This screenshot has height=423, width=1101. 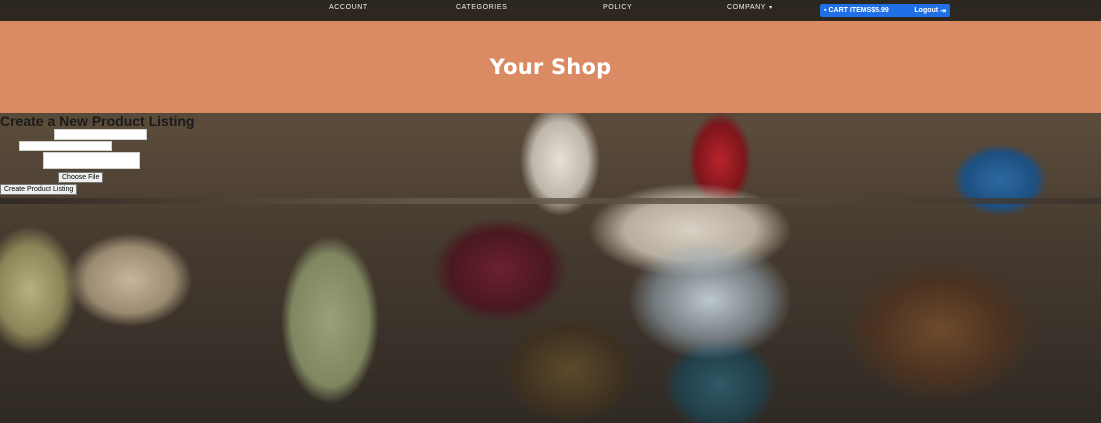 I want to click on choose-file-button: Choose File, so click(x=81, y=177).